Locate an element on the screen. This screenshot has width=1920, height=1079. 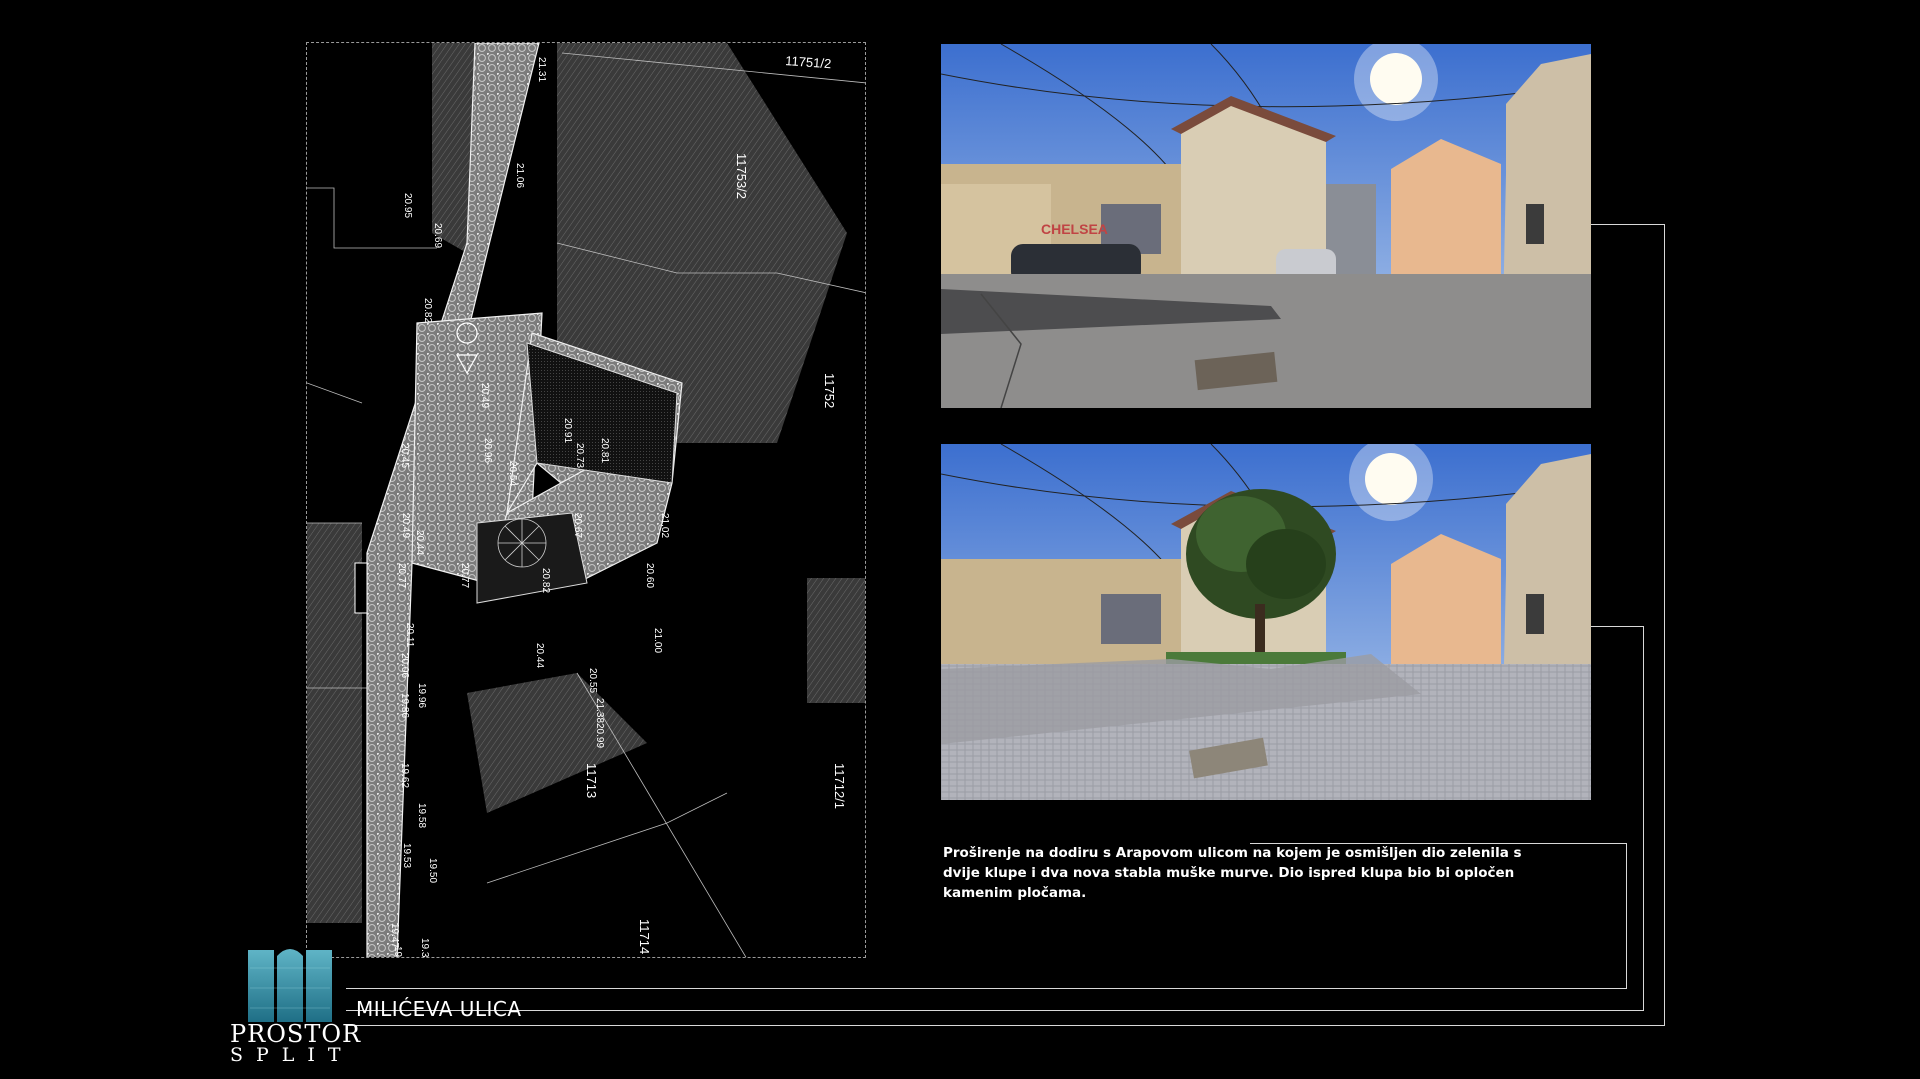
elevation-label: 20.96 is located at coordinates (487, 450).